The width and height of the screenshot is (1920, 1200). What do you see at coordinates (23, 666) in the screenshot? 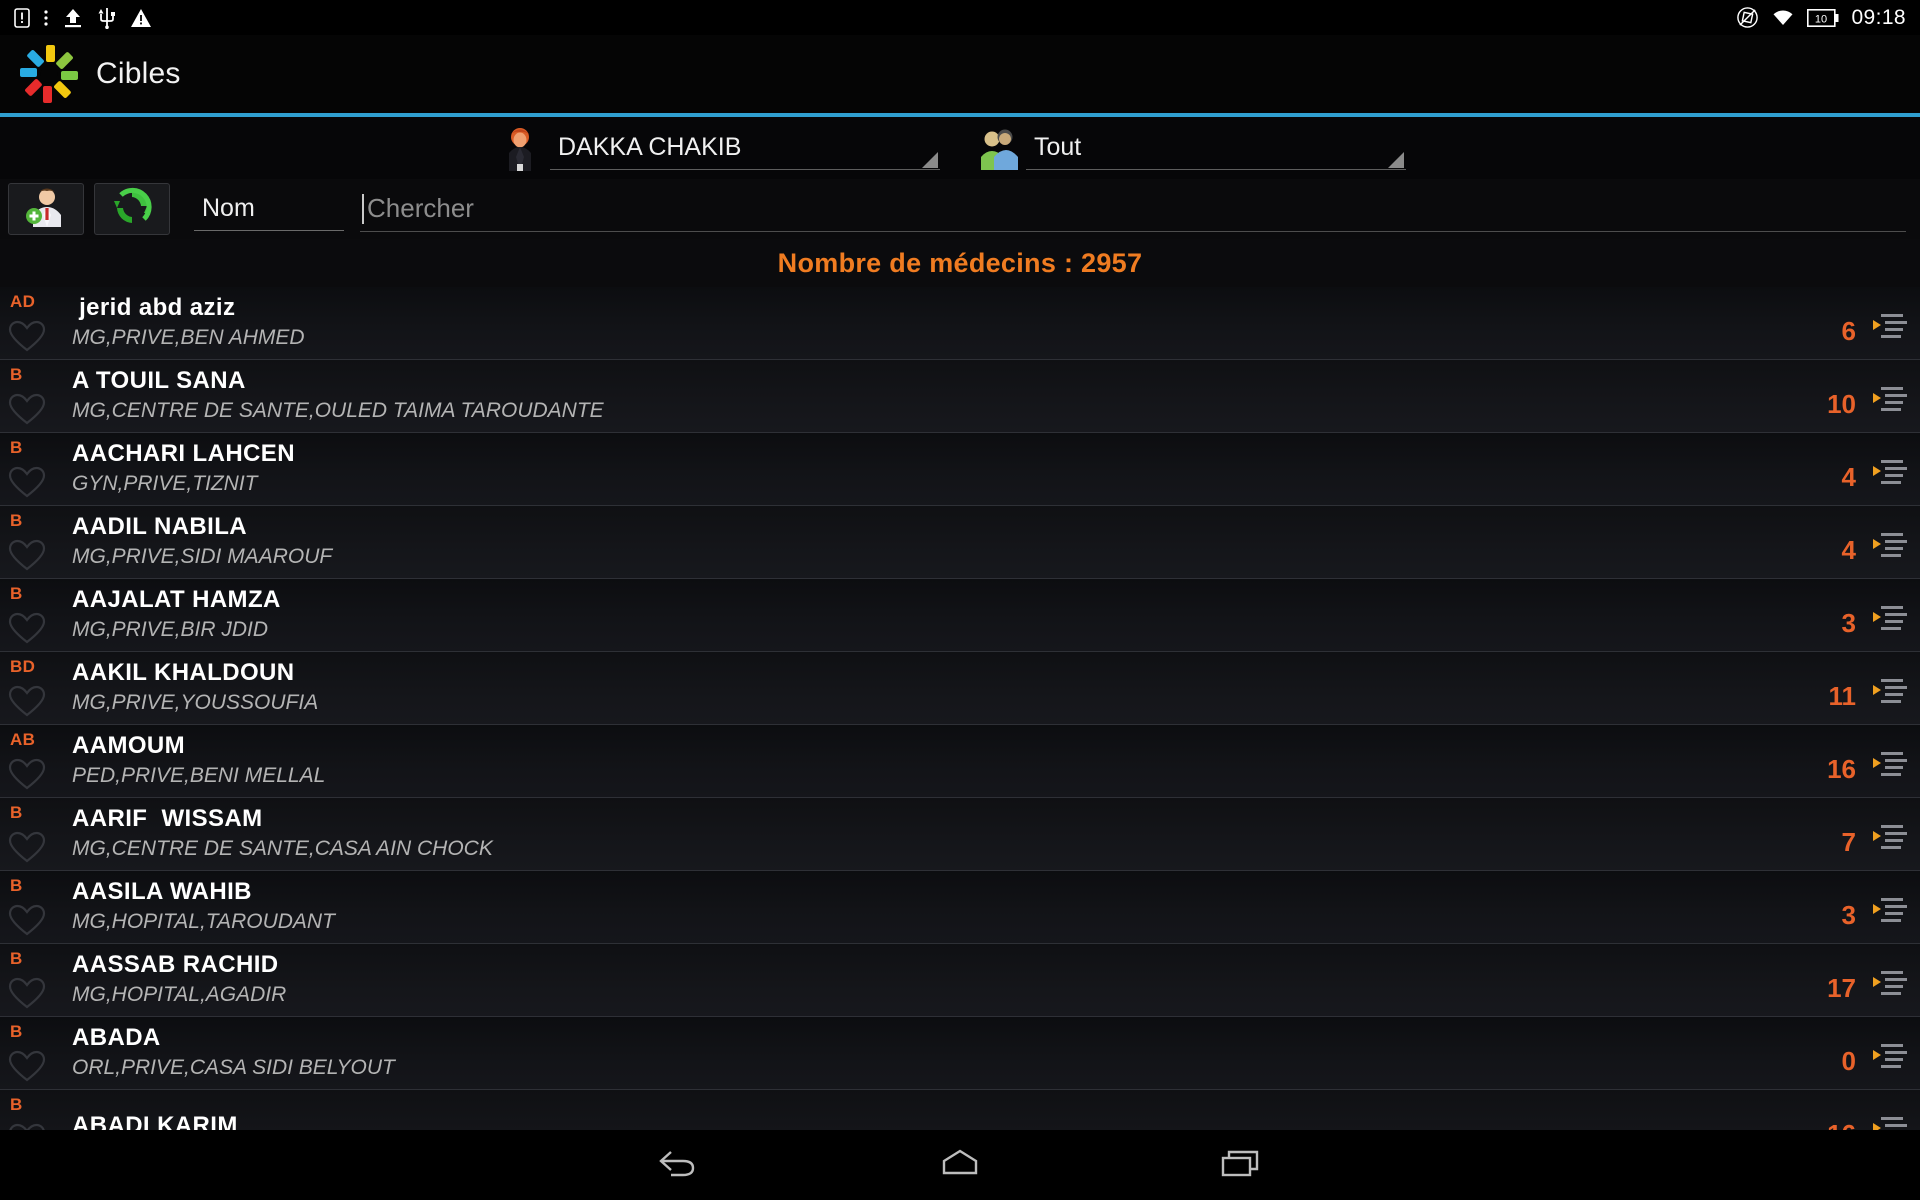
I see `status-badge: BD` at bounding box center [23, 666].